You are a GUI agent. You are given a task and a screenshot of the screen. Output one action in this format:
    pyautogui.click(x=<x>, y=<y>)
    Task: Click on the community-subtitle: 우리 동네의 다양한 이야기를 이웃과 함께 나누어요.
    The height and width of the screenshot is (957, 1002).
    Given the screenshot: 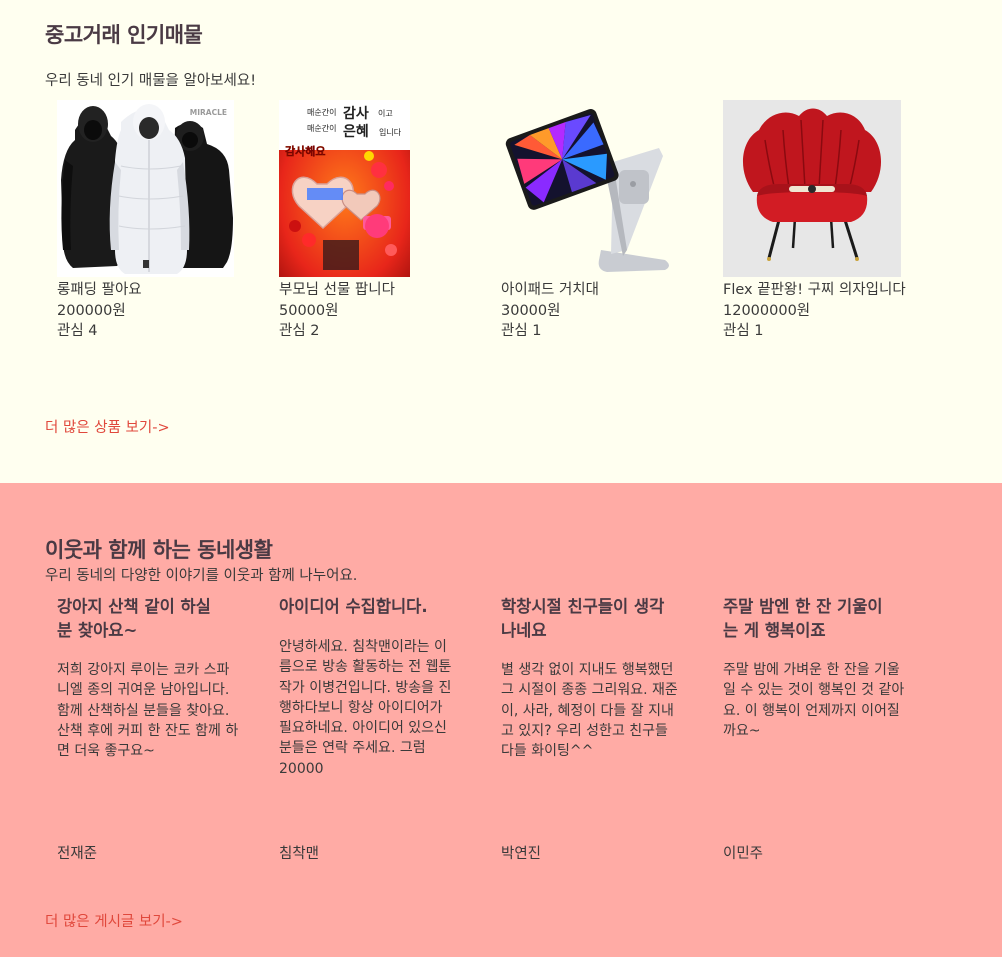 What is the action you would take?
    pyautogui.click(x=201, y=576)
    